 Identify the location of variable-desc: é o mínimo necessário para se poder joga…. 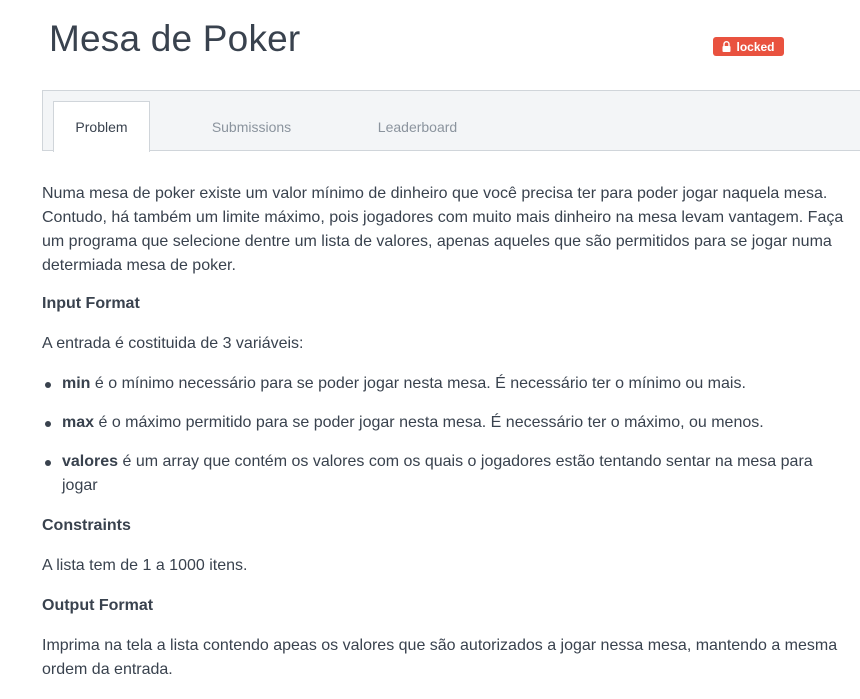
(420, 383).